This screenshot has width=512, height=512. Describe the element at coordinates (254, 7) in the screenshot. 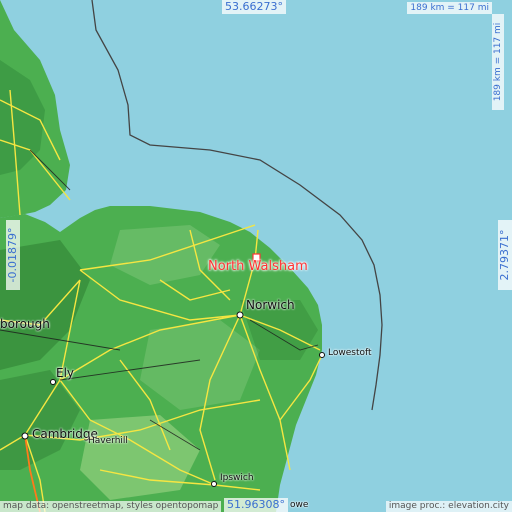

I see `north-latitude-label: 53.66273°` at that location.